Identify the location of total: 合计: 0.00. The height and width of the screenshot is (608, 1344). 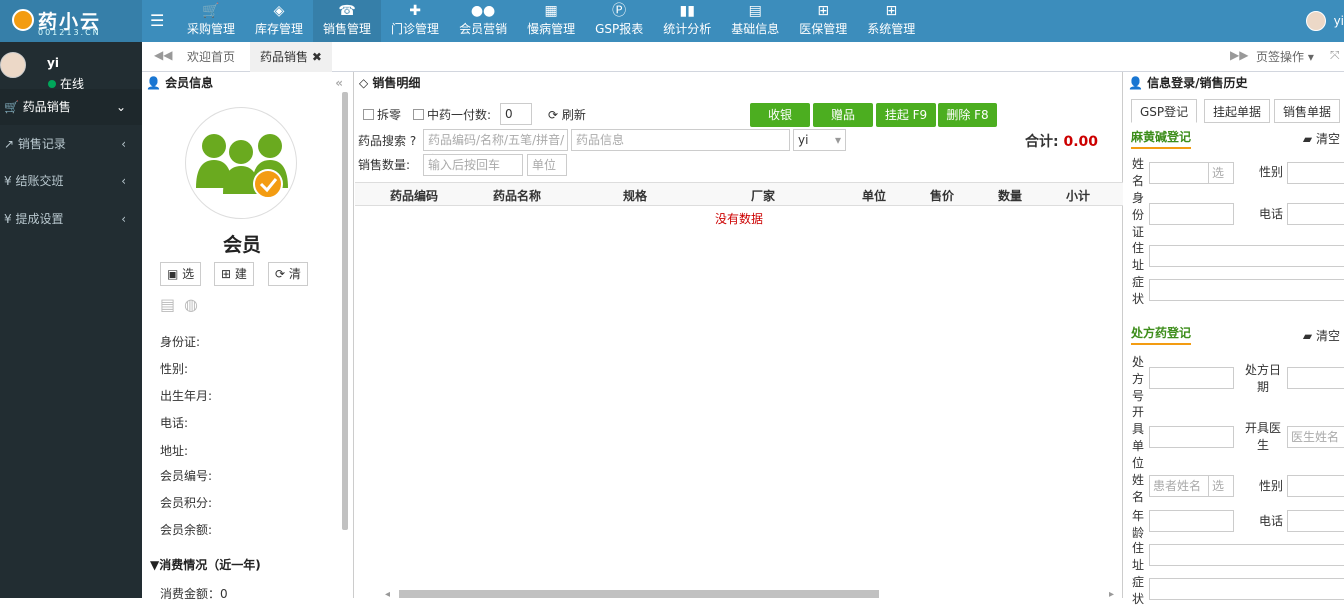
(1062, 142).